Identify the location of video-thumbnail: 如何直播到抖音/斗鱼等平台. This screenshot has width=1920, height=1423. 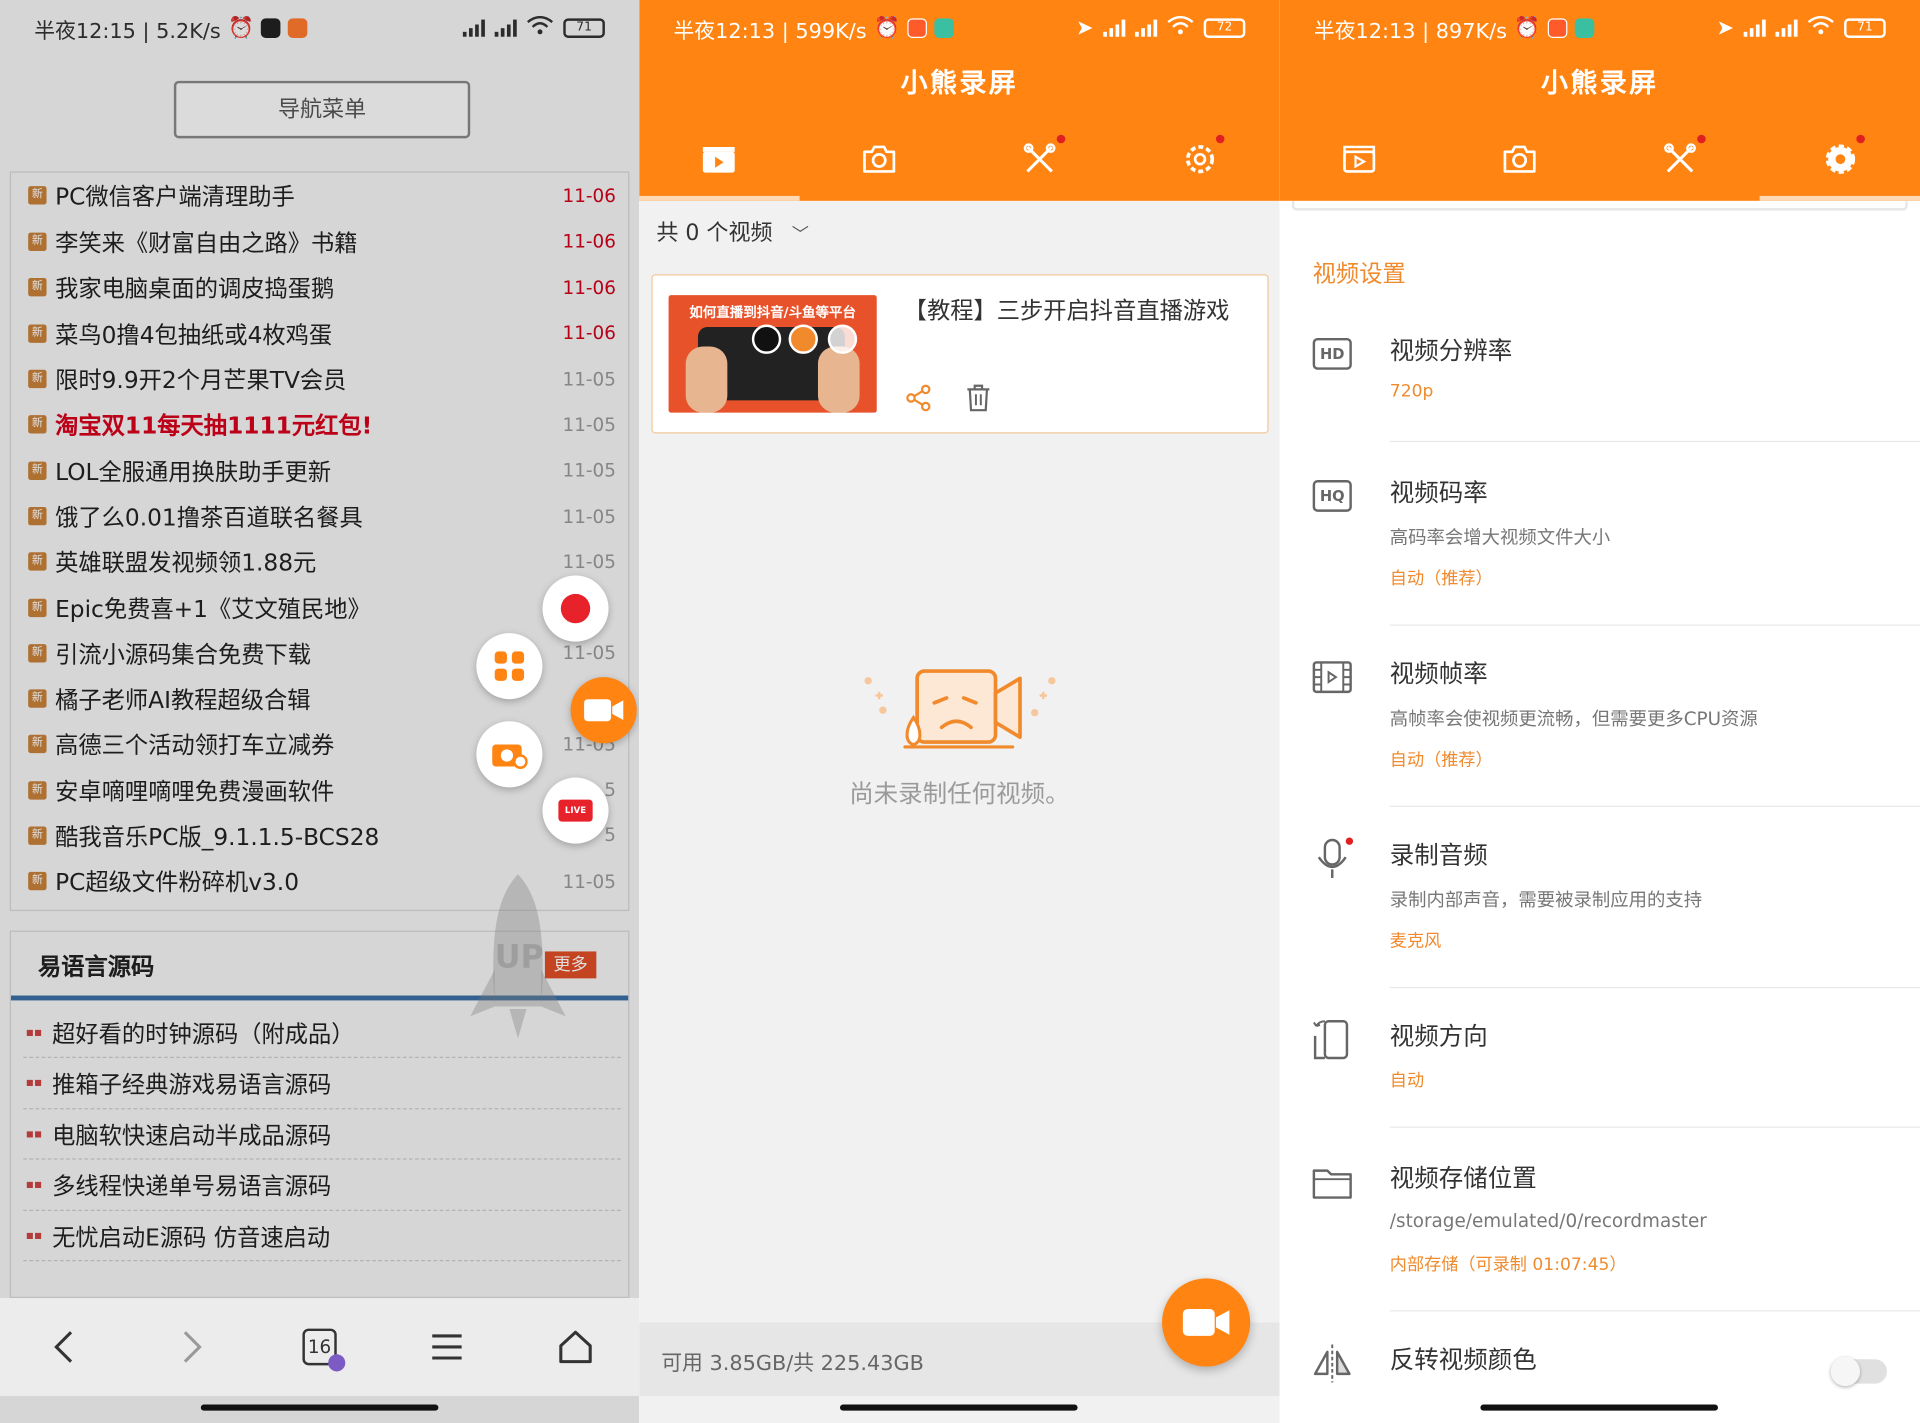
(772, 354).